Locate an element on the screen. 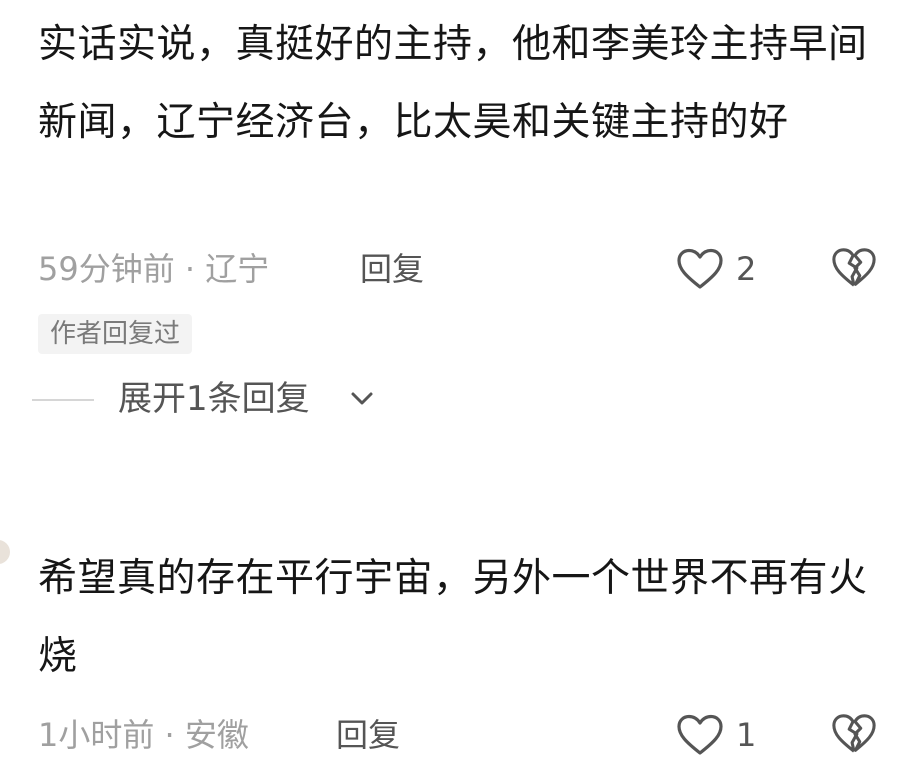 The height and width of the screenshot is (770, 900). expand-replies-row: 展开1条回复 is located at coordinates (282, 399).